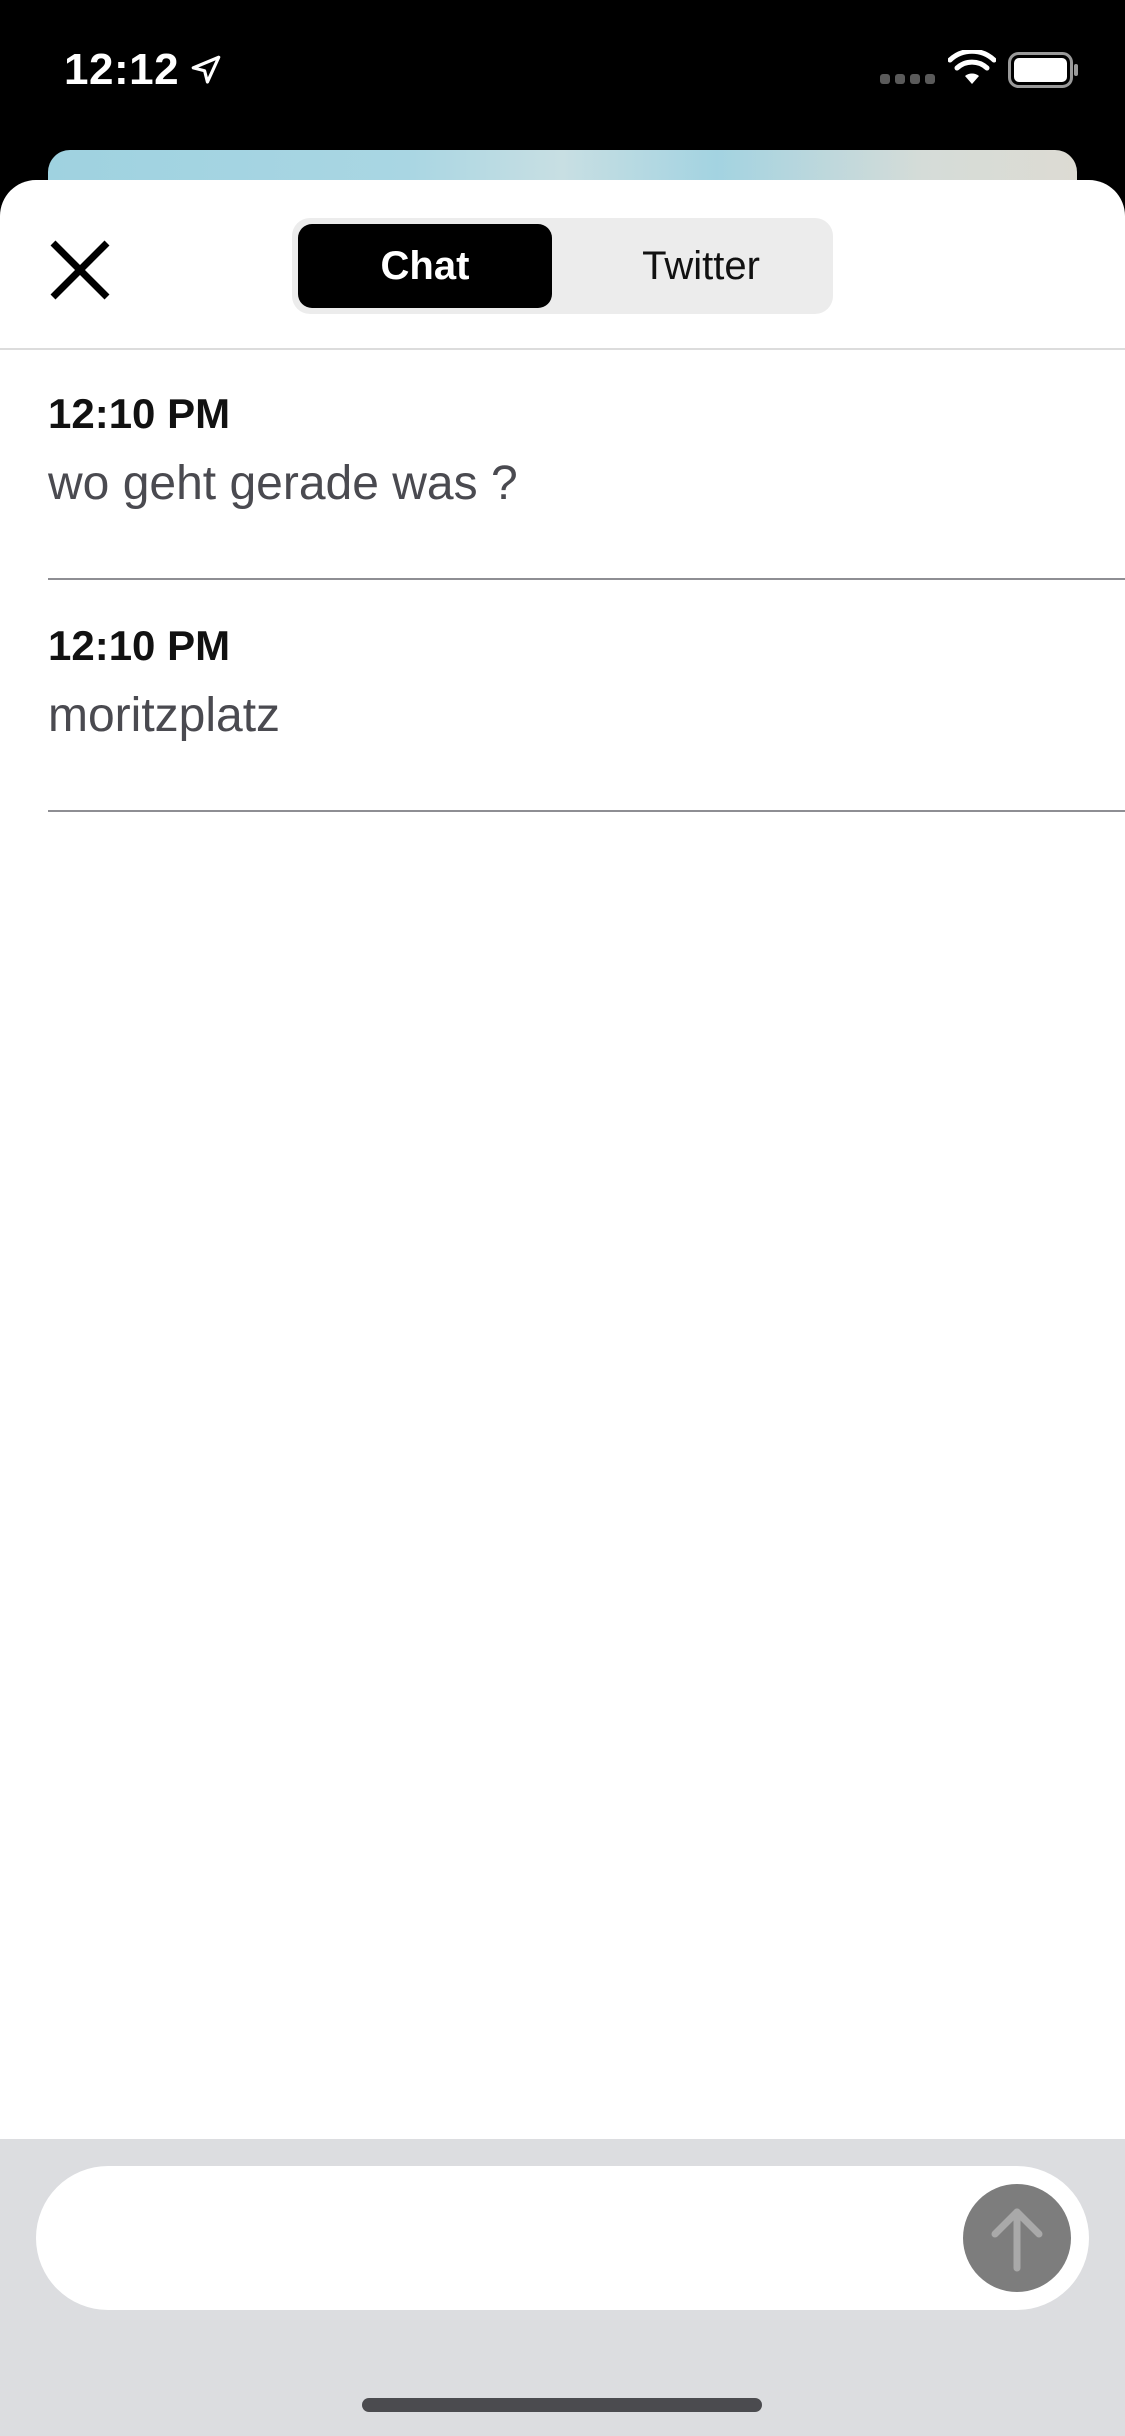 This screenshot has width=1125, height=2436. I want to click on message-input, so click(518, 2239).